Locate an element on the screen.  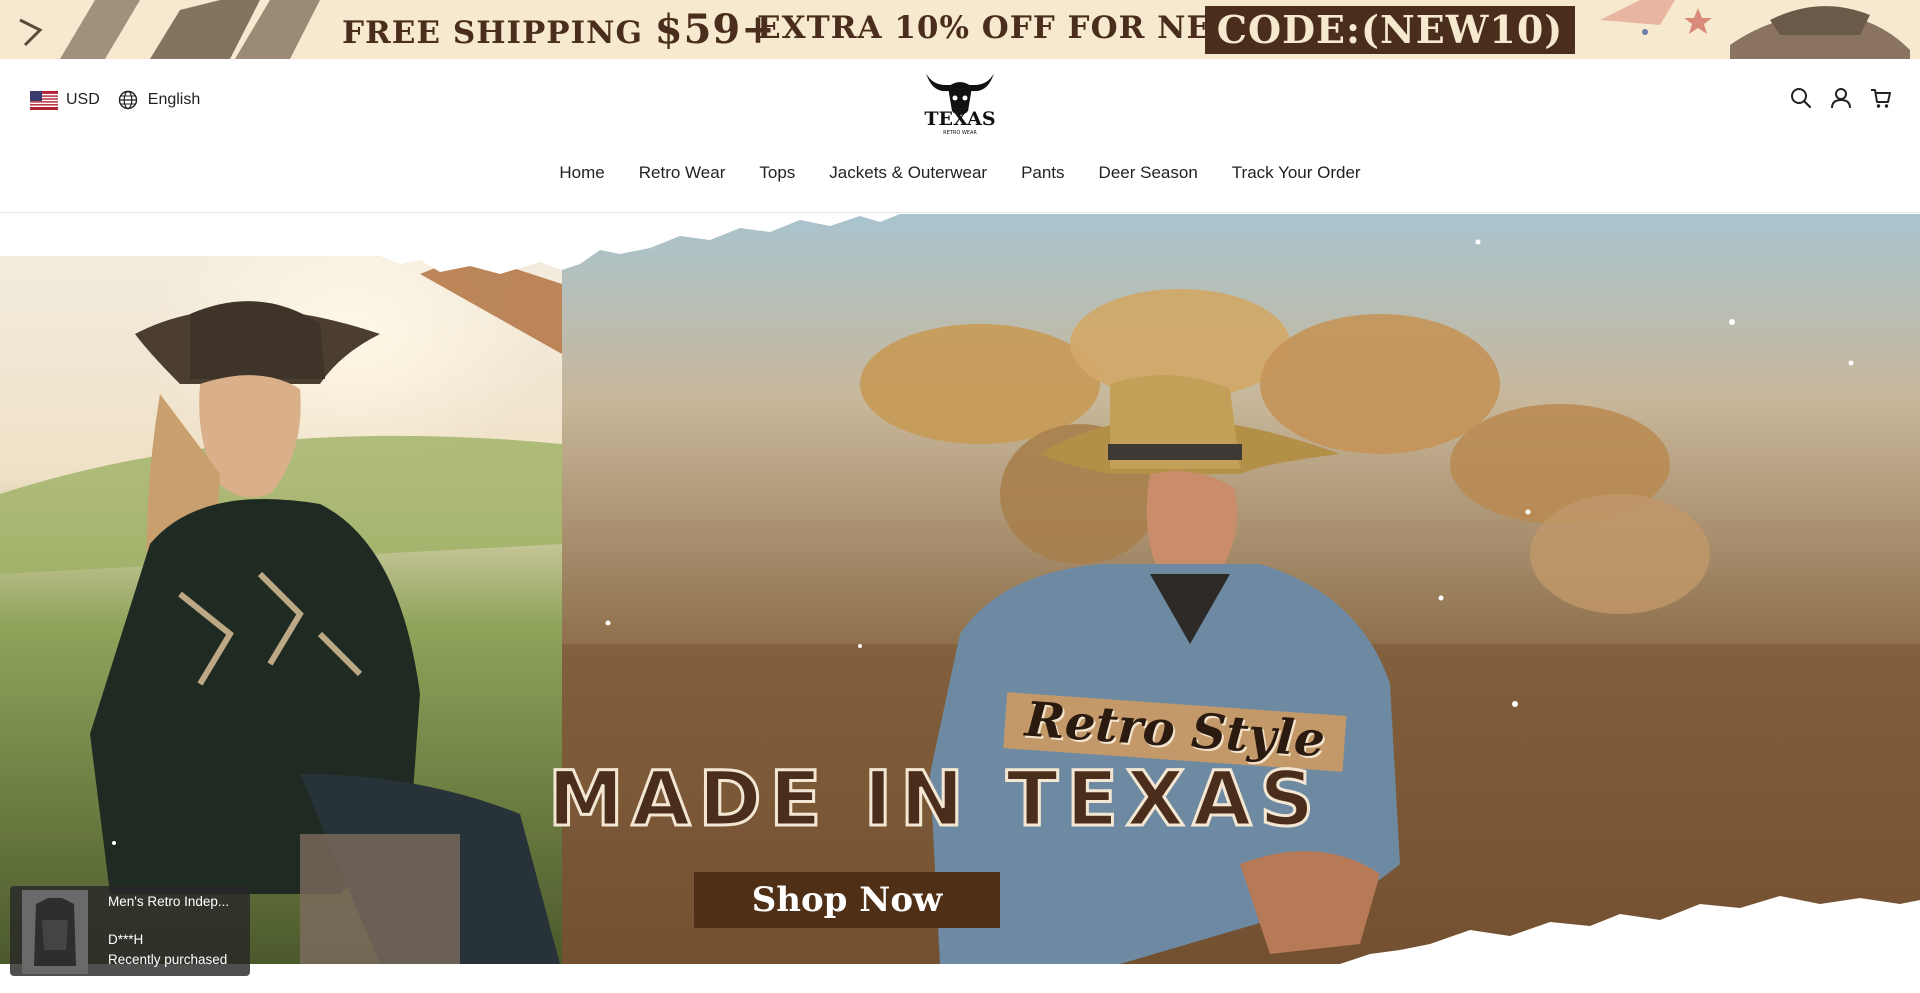
currency-label: USD is located at coordinates (83, 100).